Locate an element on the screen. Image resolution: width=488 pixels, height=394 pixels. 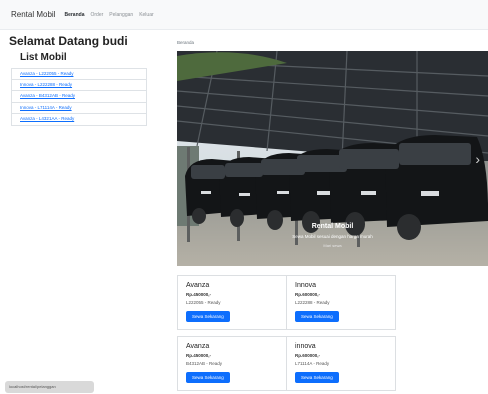
car-list-item: Avanza - B4312AB - Ready is located at coordinates (79, 97).